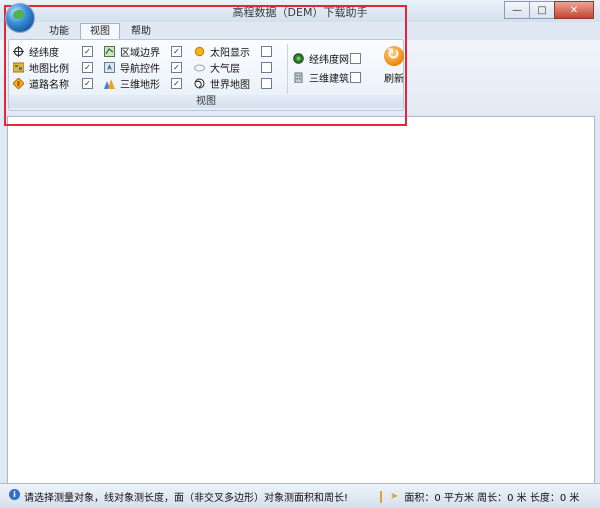 The image size is (600, 508). I want to click on ribbon-item-label: 大气层, so click(225, 69).